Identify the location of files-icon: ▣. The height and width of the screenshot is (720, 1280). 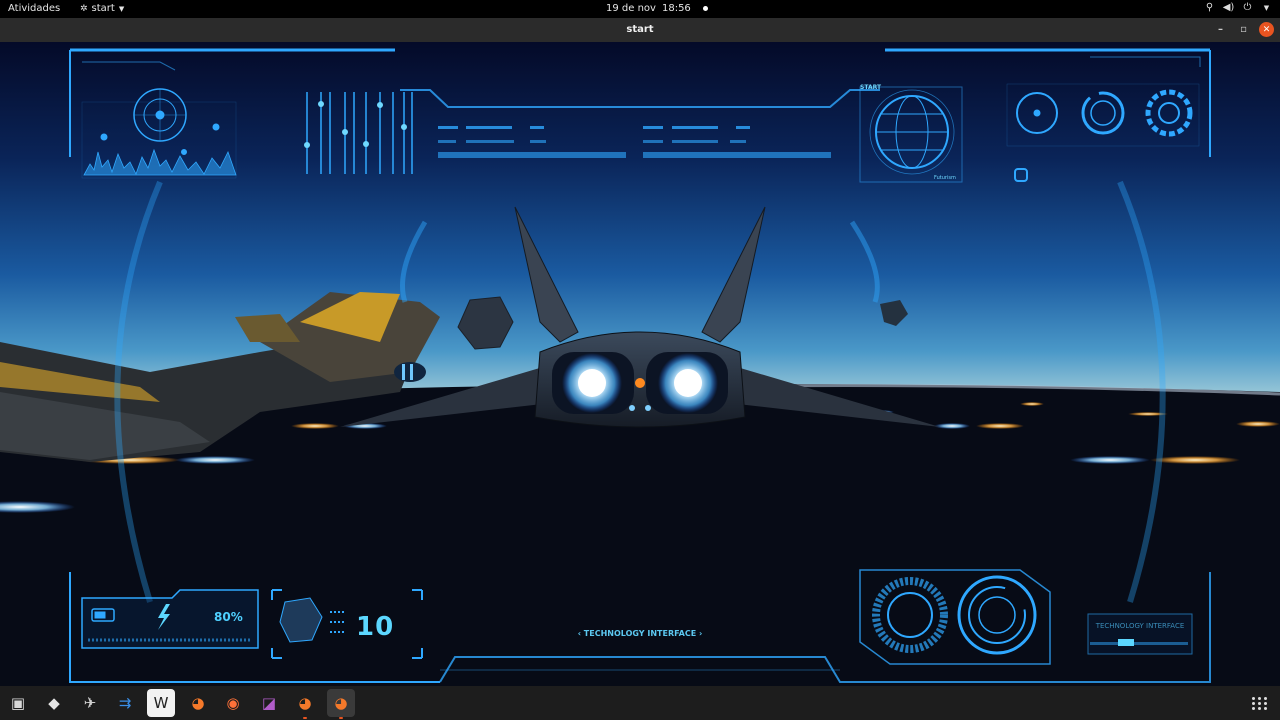
(18, 703).